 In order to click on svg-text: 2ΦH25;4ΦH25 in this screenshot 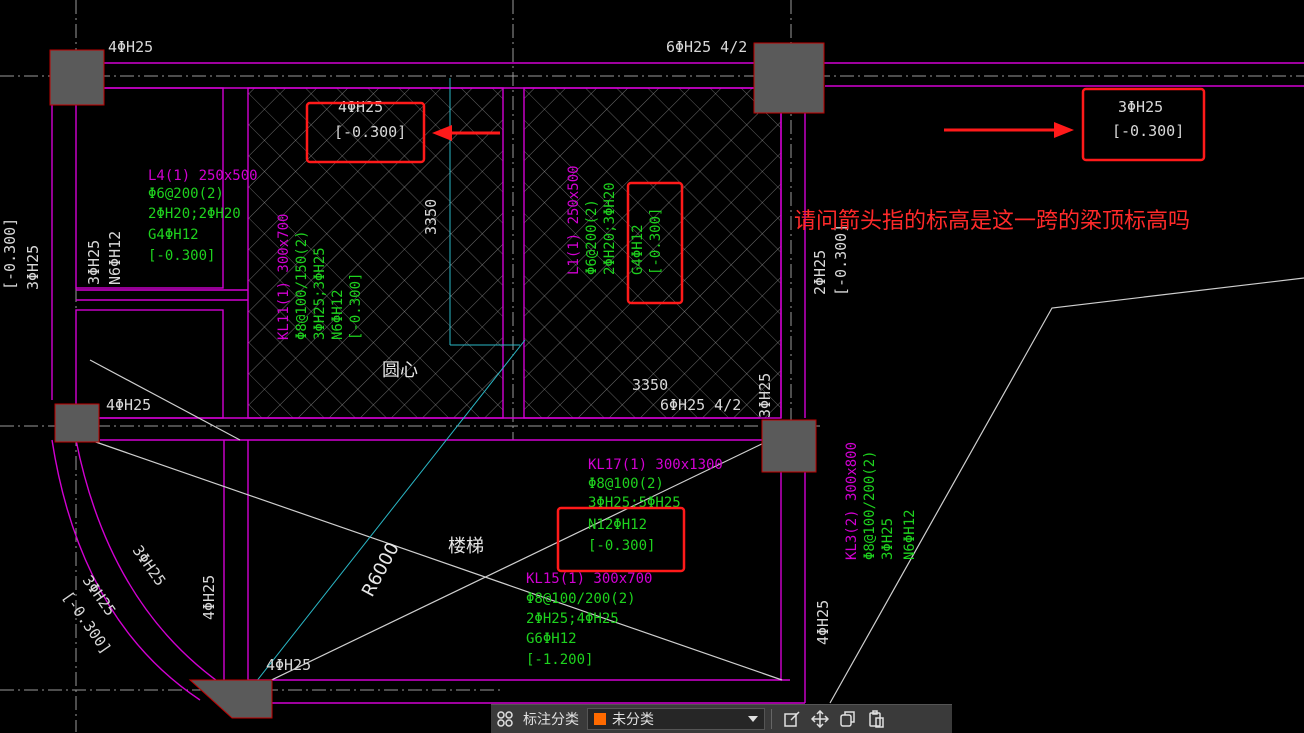, I will do `click(572, 619)`.